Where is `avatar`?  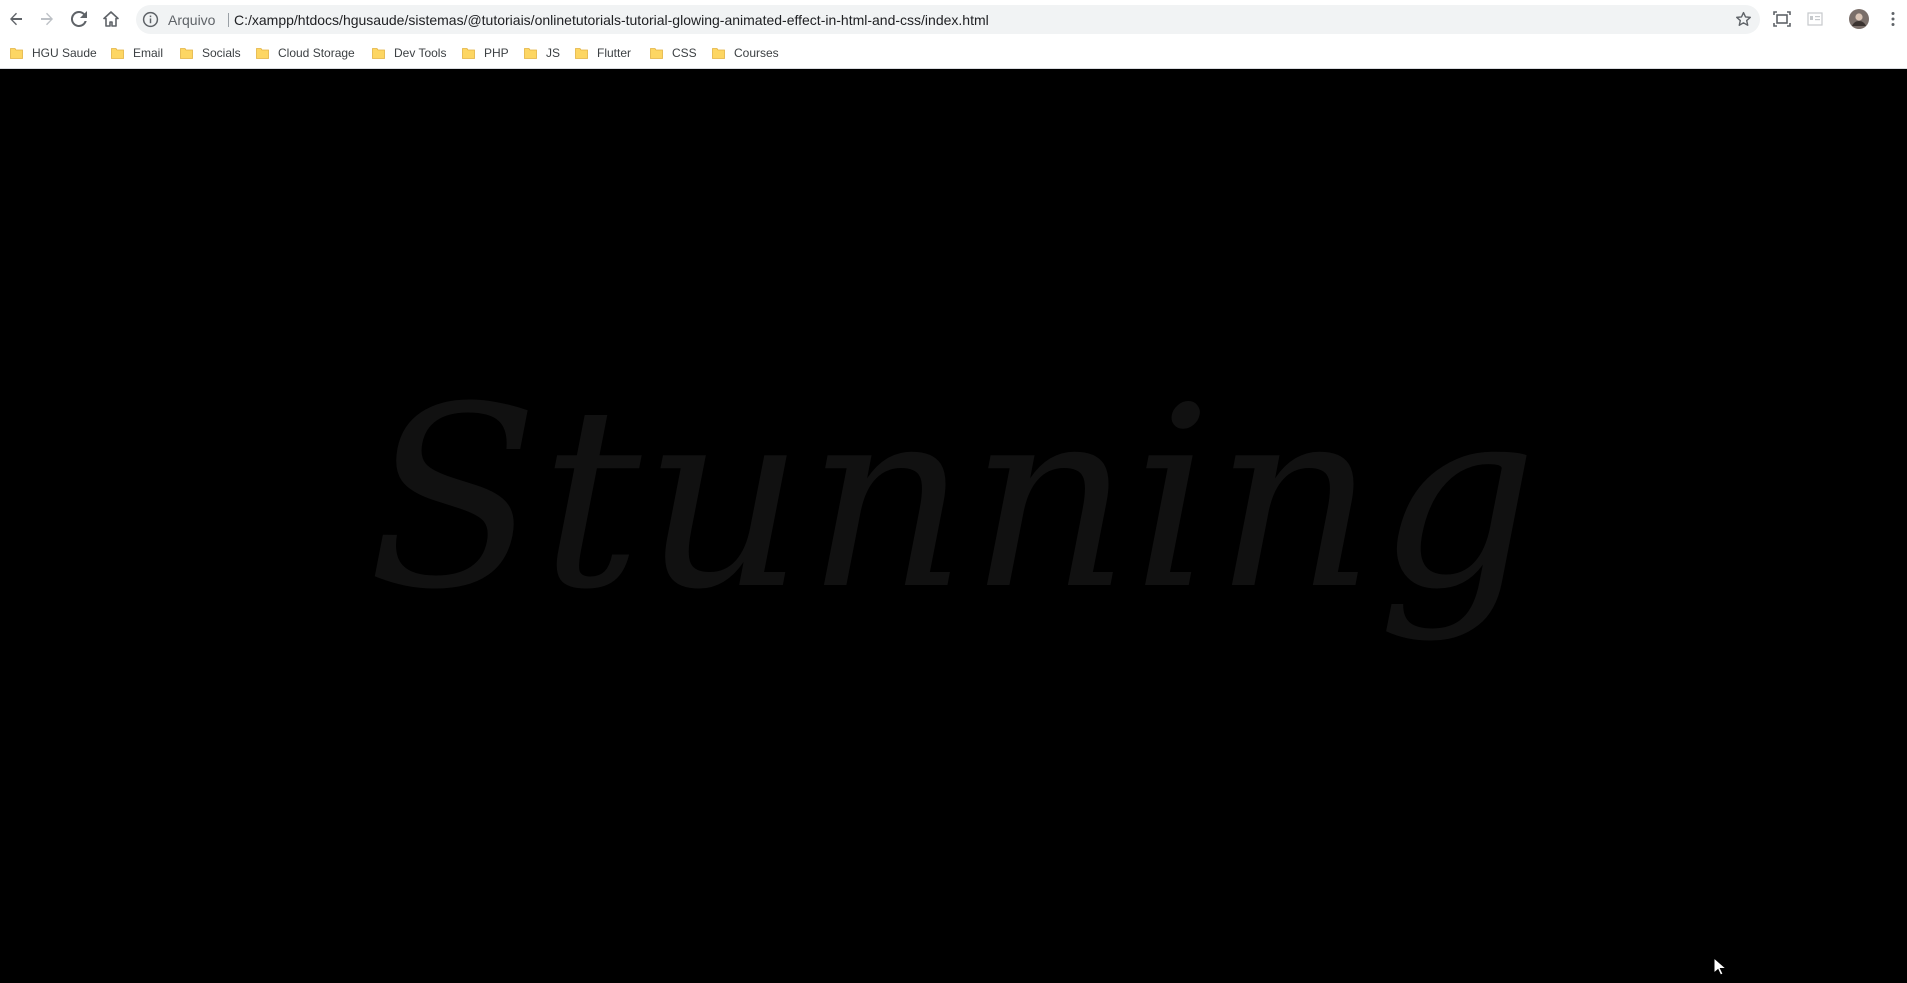 avatar is located at coordinates (1859, 19).